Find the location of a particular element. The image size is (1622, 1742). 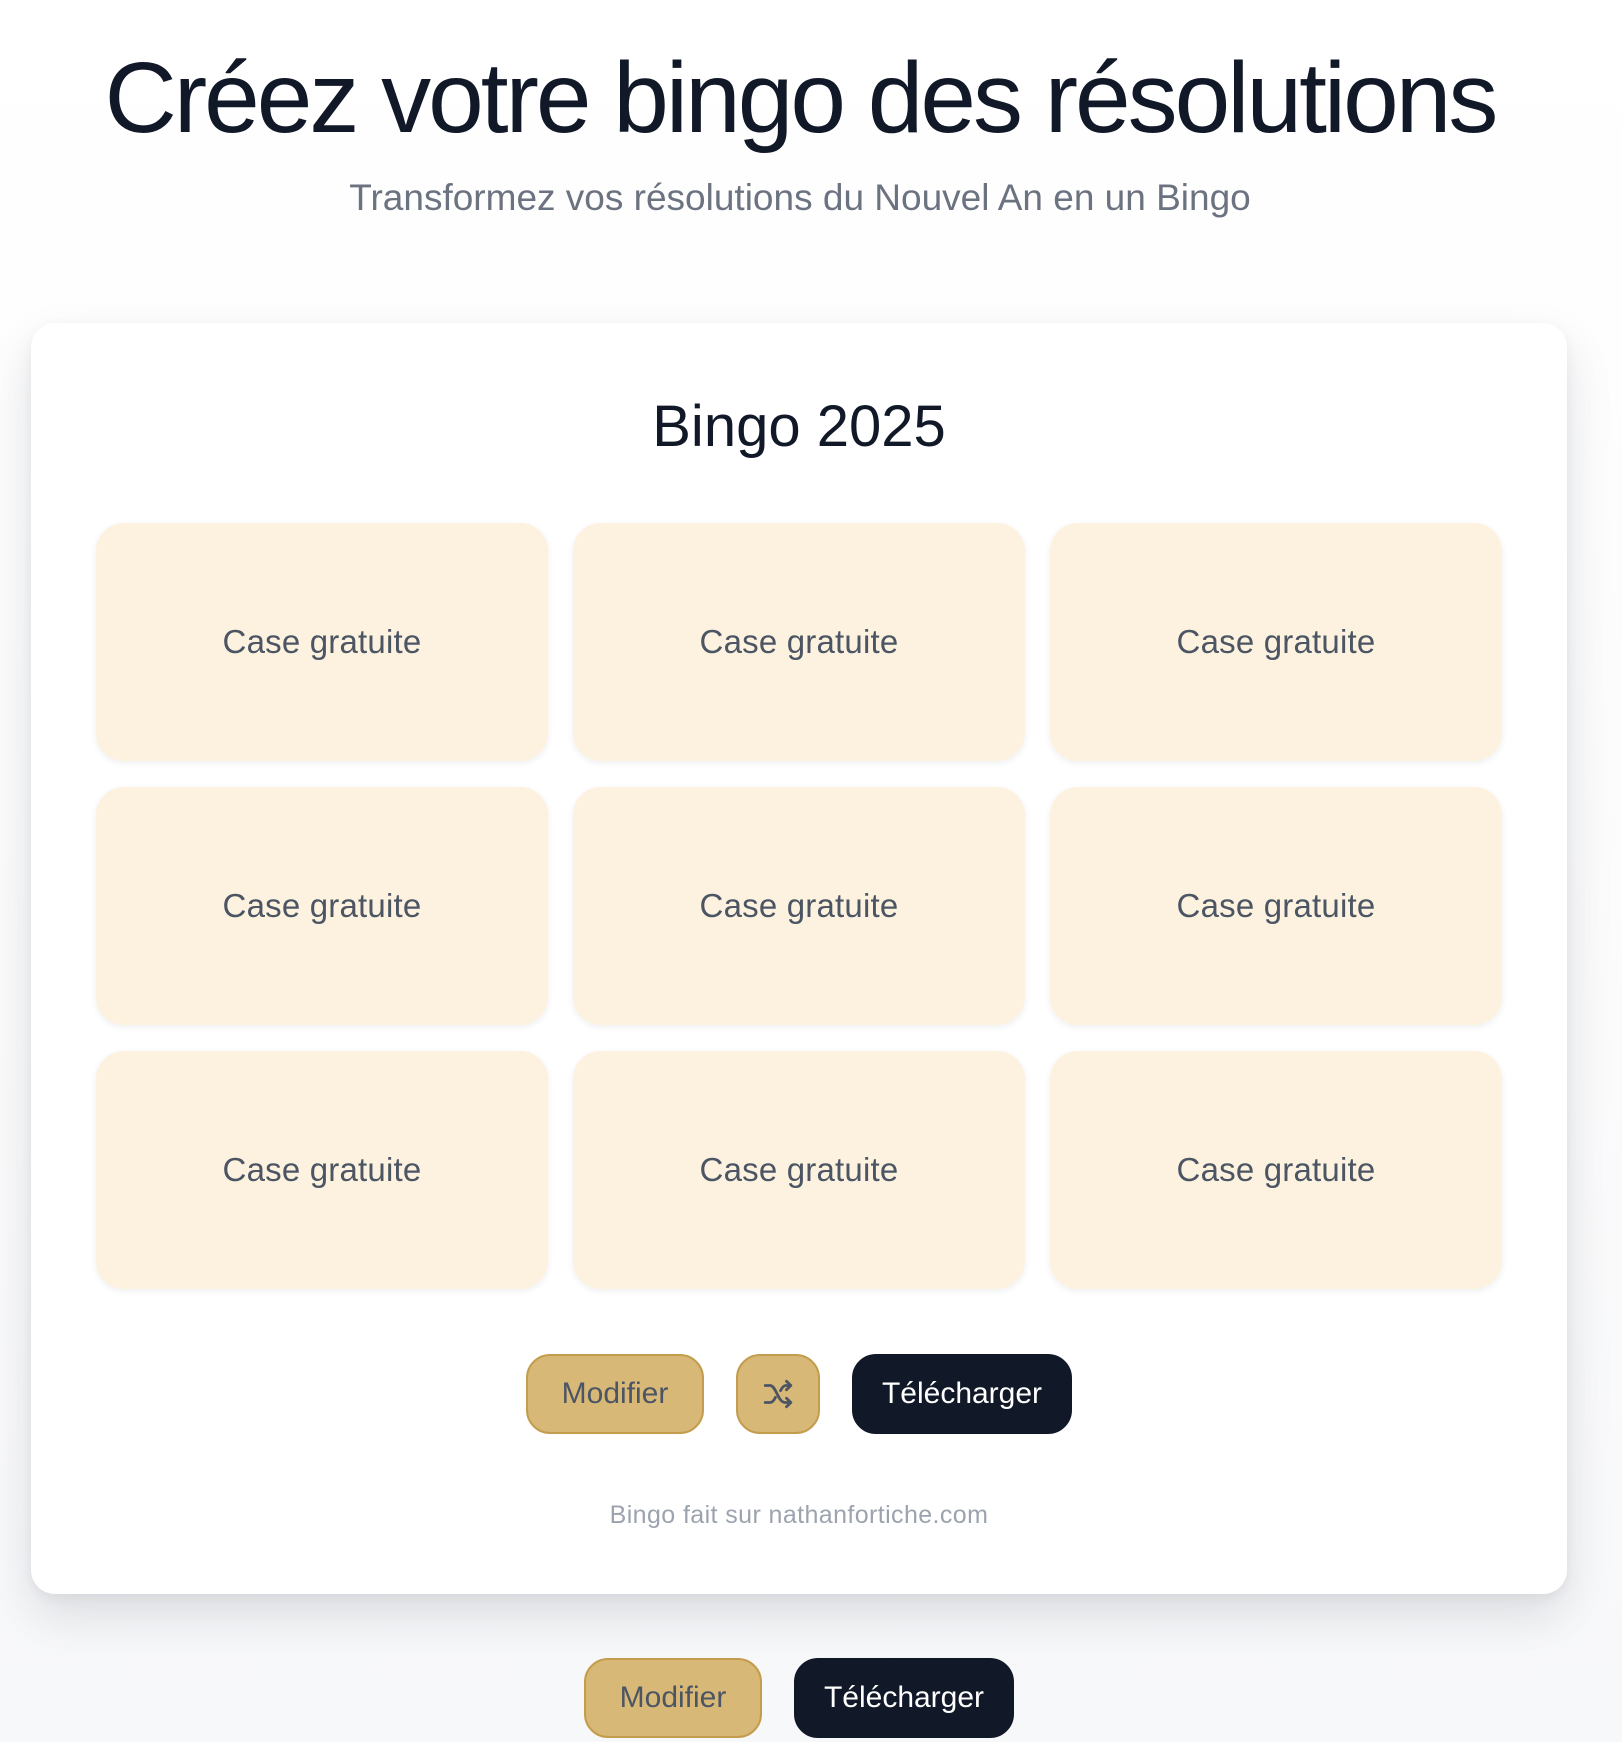

bingo-credit: Bingo fait sur nathanfortiche.com is located at coordinates (799, 1515).